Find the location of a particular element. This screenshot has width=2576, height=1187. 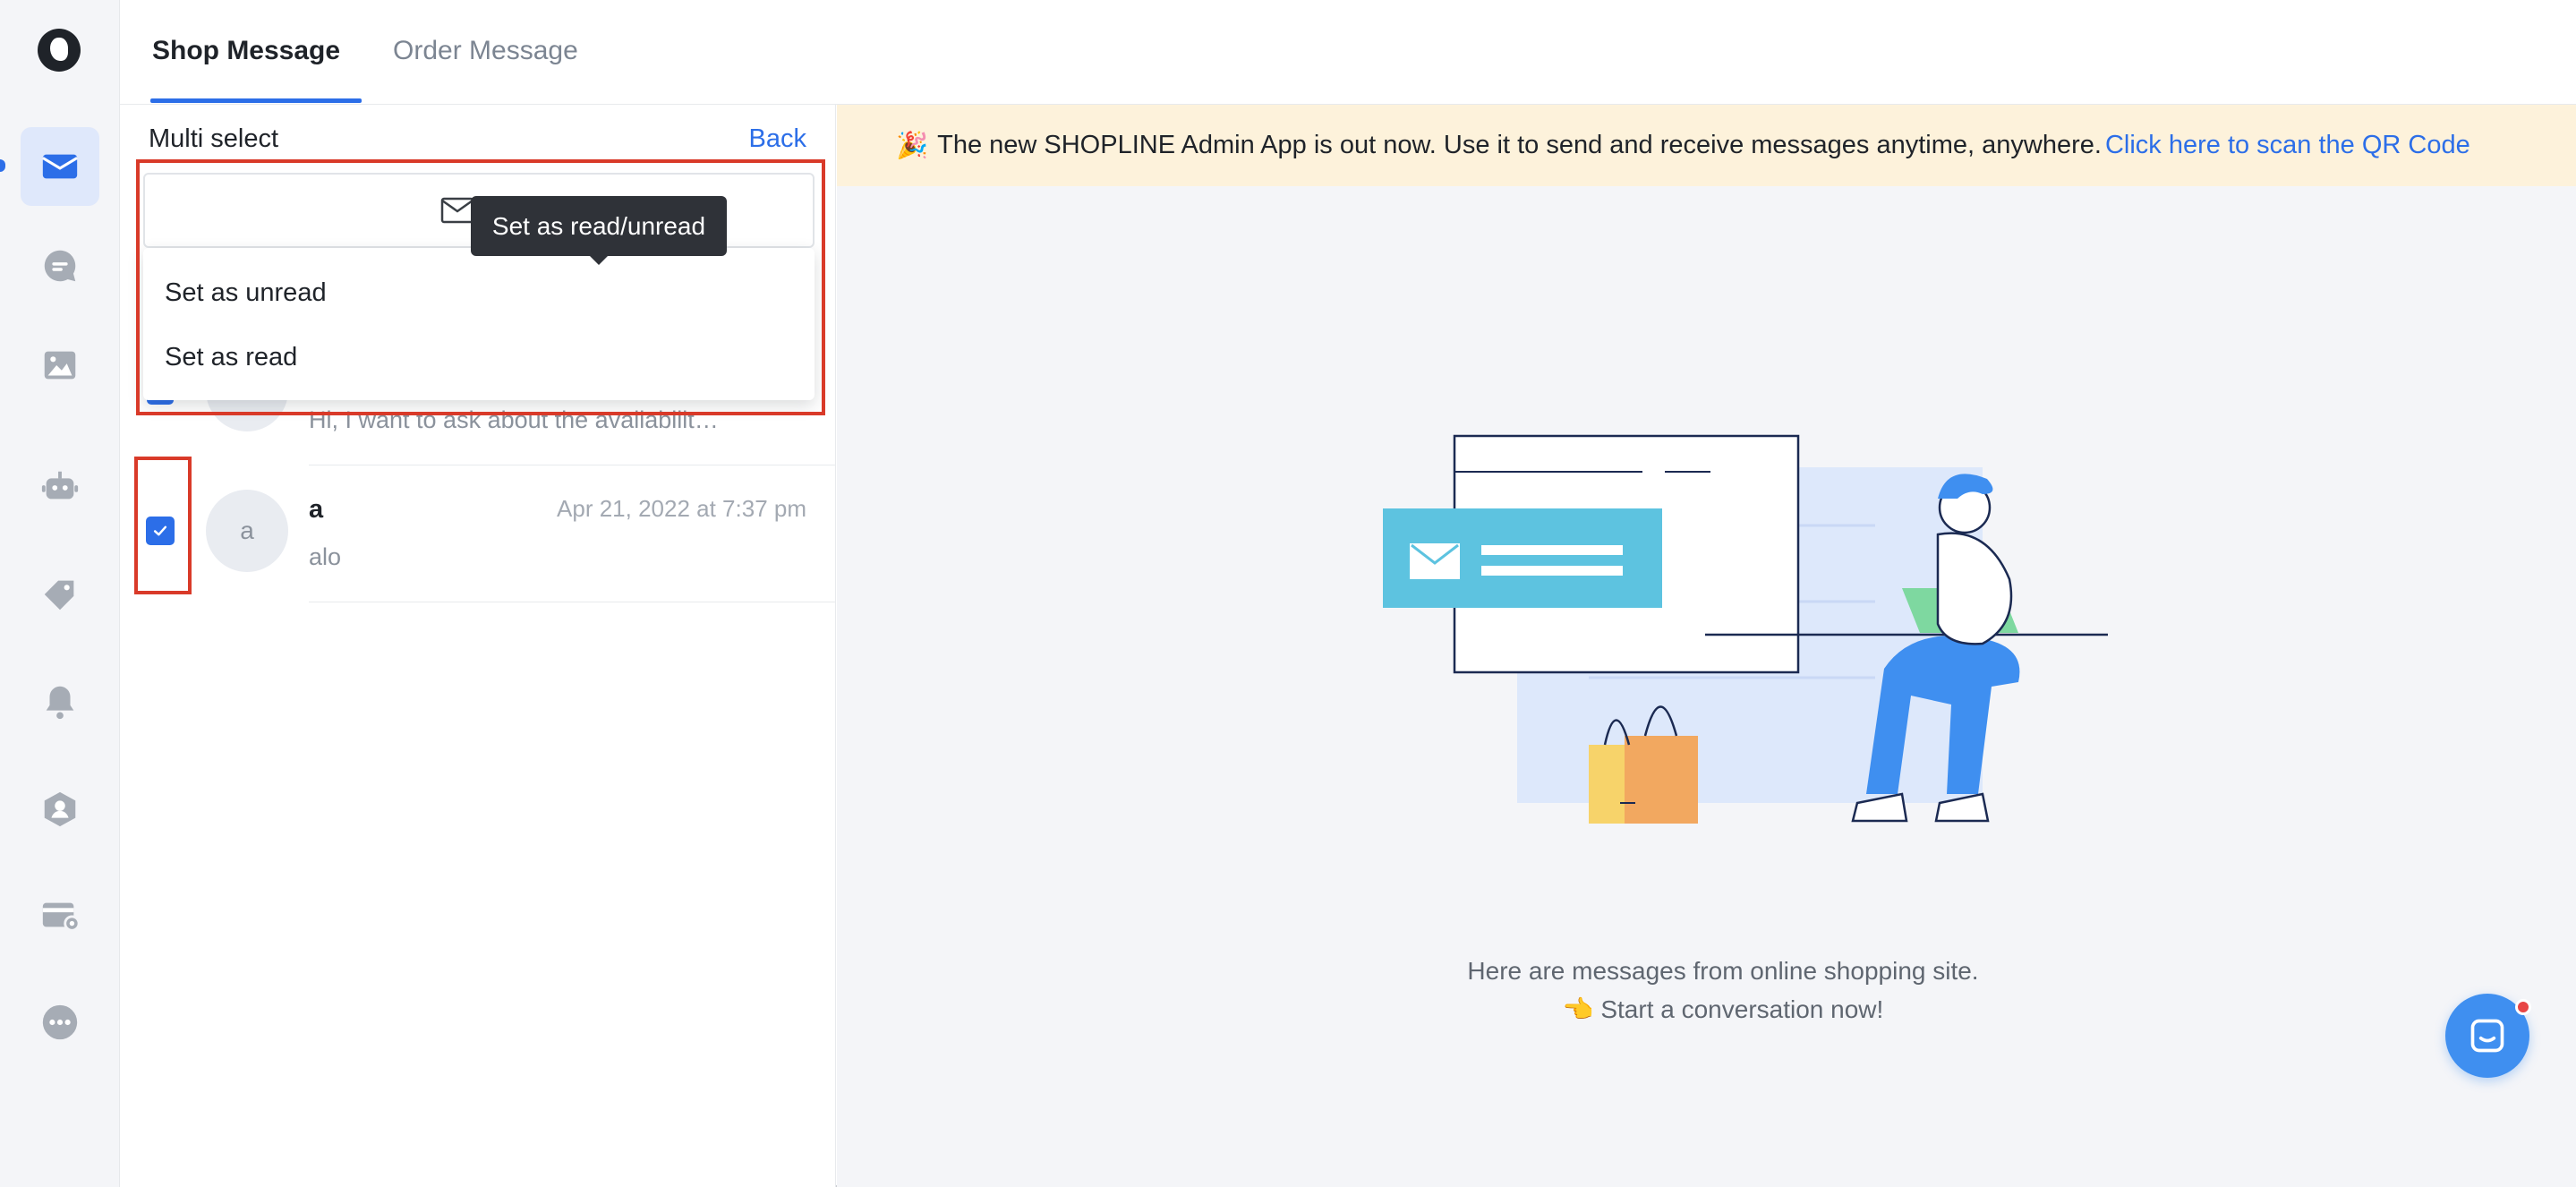

scan-qr-code-link: Click here to scan the QR Code is located at coordinates (2287, 145).